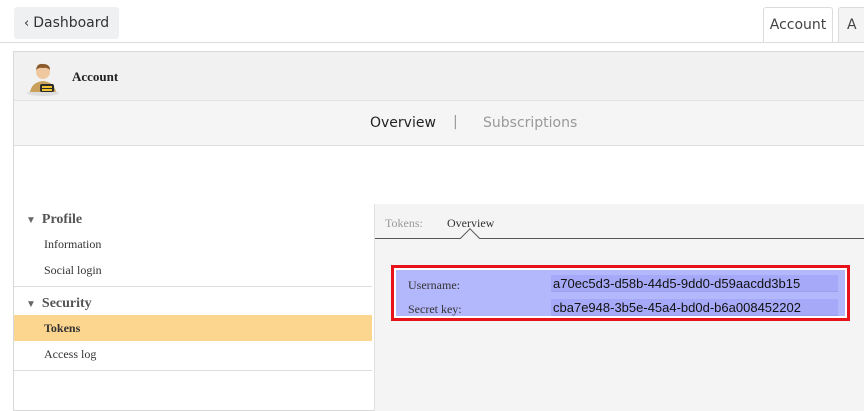 This screenshot has width=864, height=411. Describe the element at coordinates (193, 244) in the screenshot. I see `sidebar-item-information: Information` at that location.